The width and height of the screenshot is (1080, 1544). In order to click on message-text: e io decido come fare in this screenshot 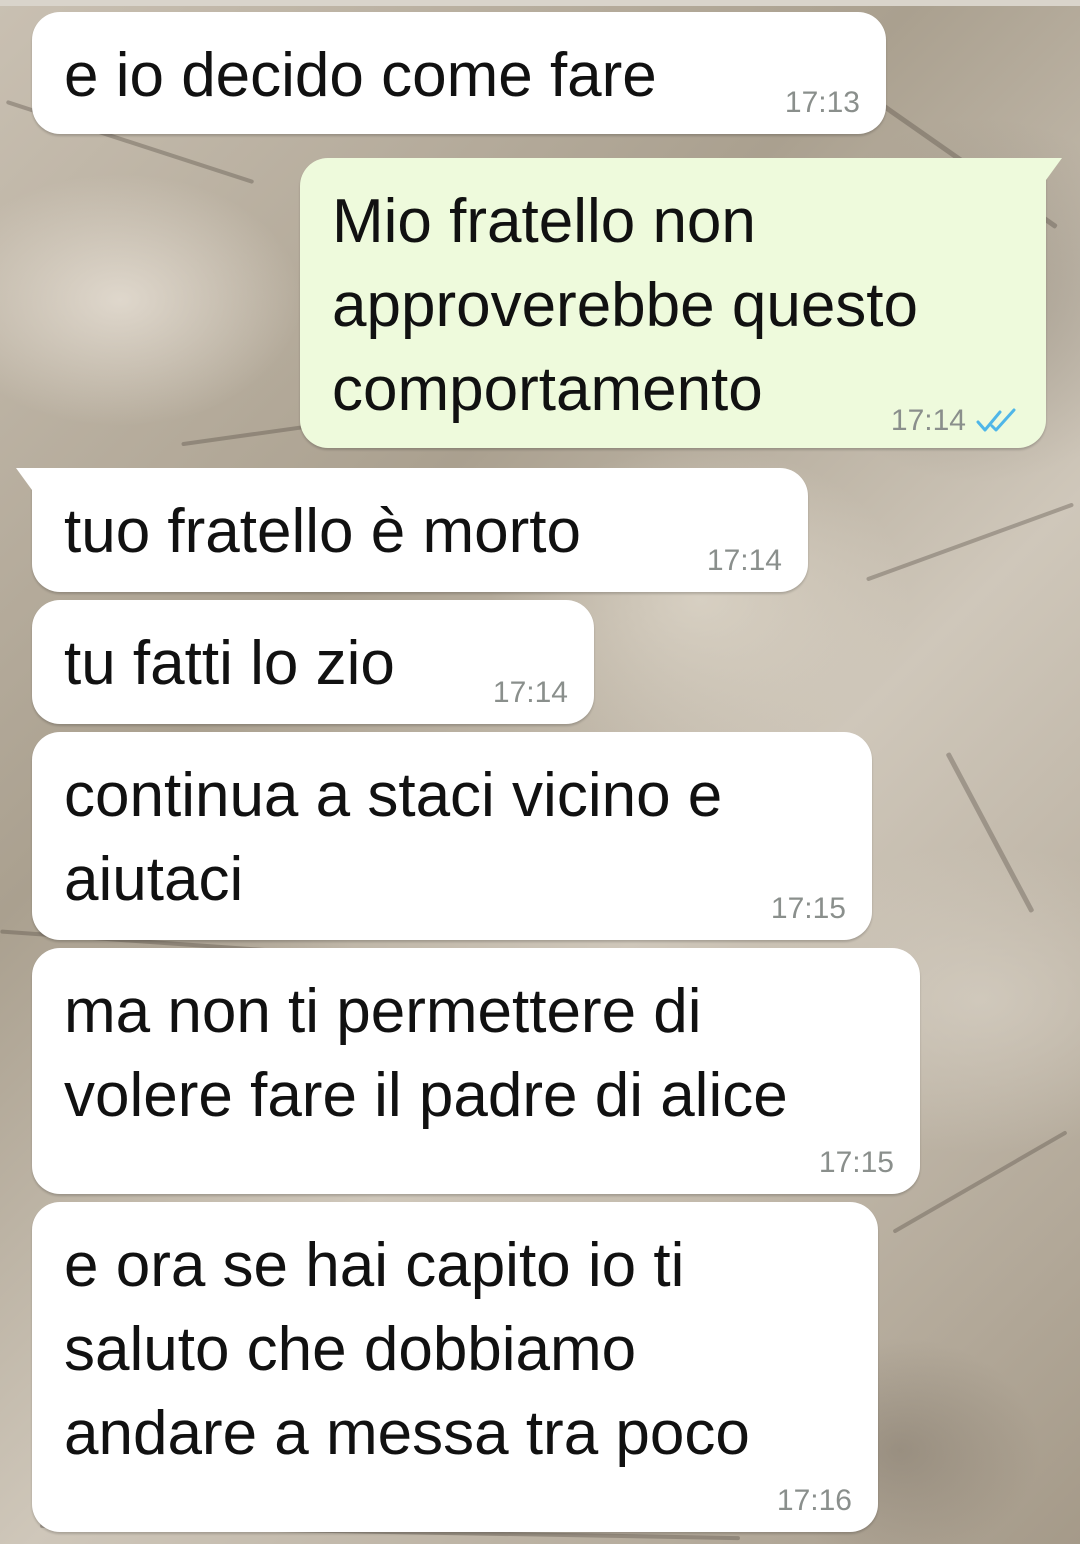, I will do `click(360, 75)`.